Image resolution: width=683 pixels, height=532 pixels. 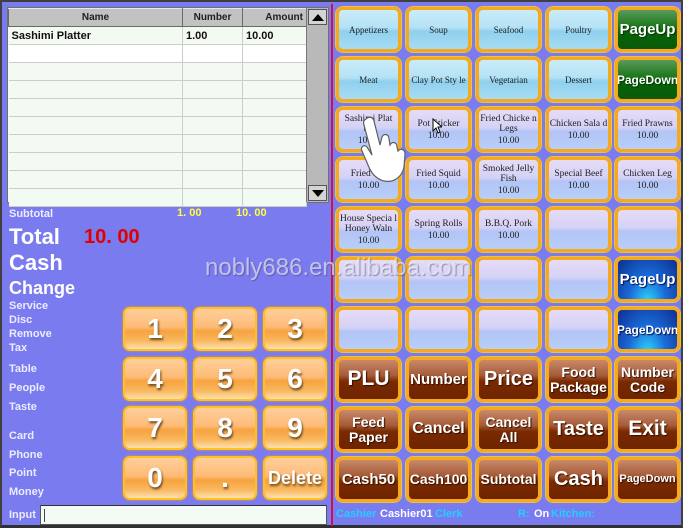 What do you see at coordinates (183, 515) in the screenshot?
I see `input-field` at bounding box center [183, 515].